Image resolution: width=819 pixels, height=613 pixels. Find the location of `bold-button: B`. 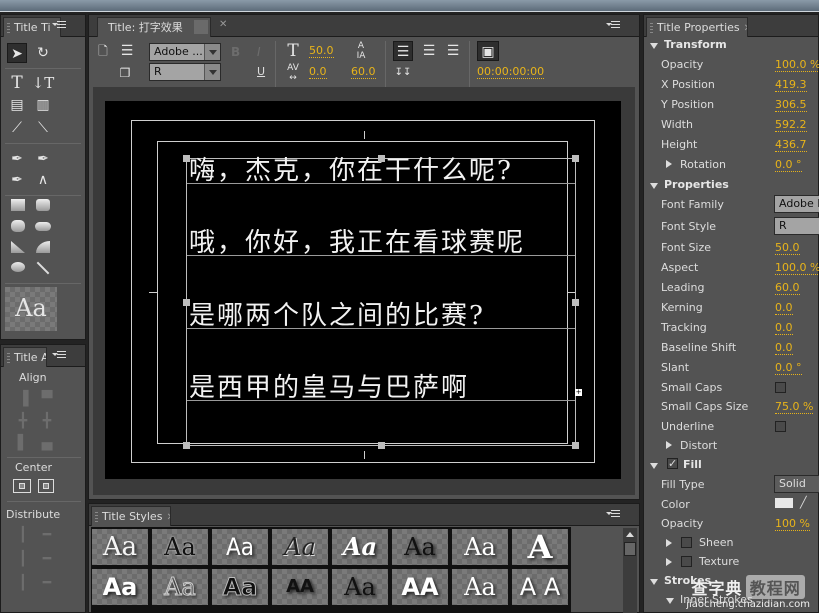

bold-button: B is located at coordinates (235, 52).